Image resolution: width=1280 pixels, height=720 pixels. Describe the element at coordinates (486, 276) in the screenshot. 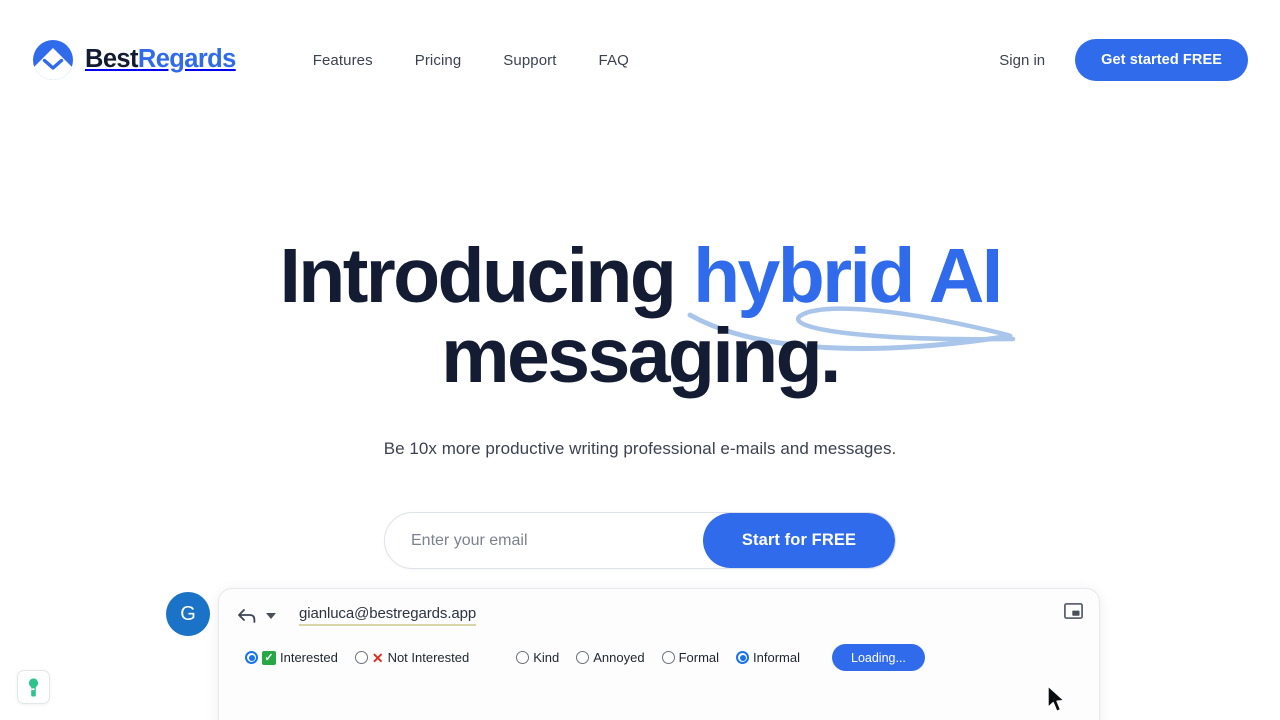

I see `headline-plain-part: Introducing` at that location.